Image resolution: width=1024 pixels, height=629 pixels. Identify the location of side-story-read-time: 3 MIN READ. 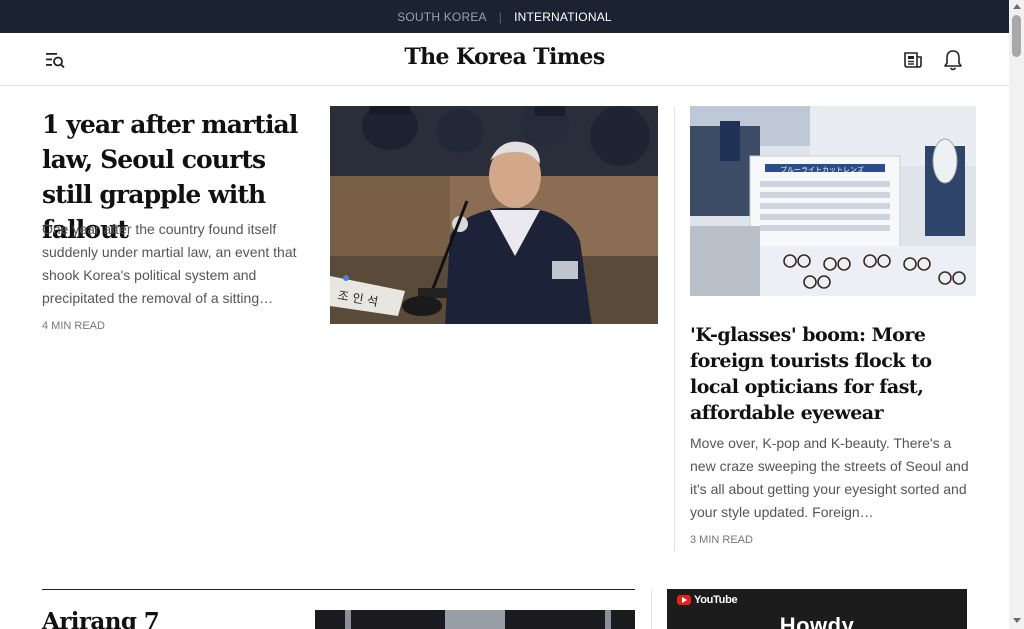
(721, 540).